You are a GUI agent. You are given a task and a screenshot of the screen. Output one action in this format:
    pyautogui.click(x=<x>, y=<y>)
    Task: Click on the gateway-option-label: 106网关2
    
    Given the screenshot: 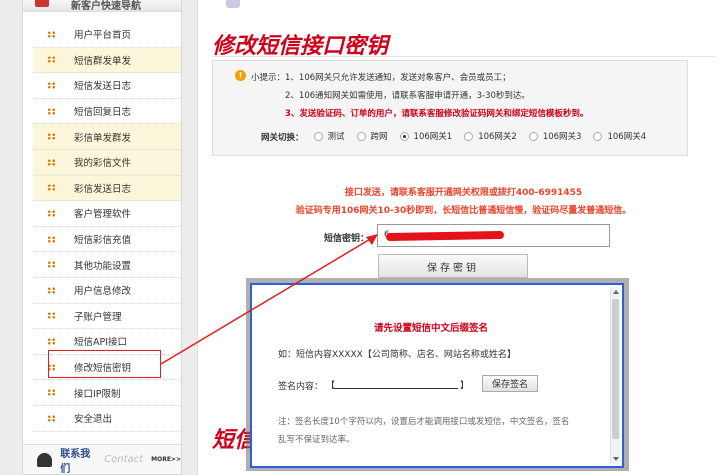 What is the action you would take?
    pyautogui.click(x=497, y=137)
    